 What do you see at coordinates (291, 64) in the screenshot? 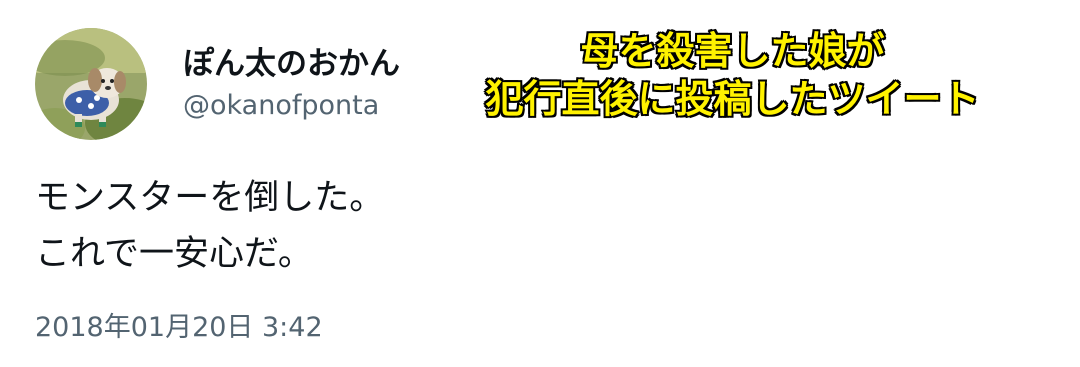
I see `author-display-name: ぽん太のおかん` at bounding box center [291, 64].